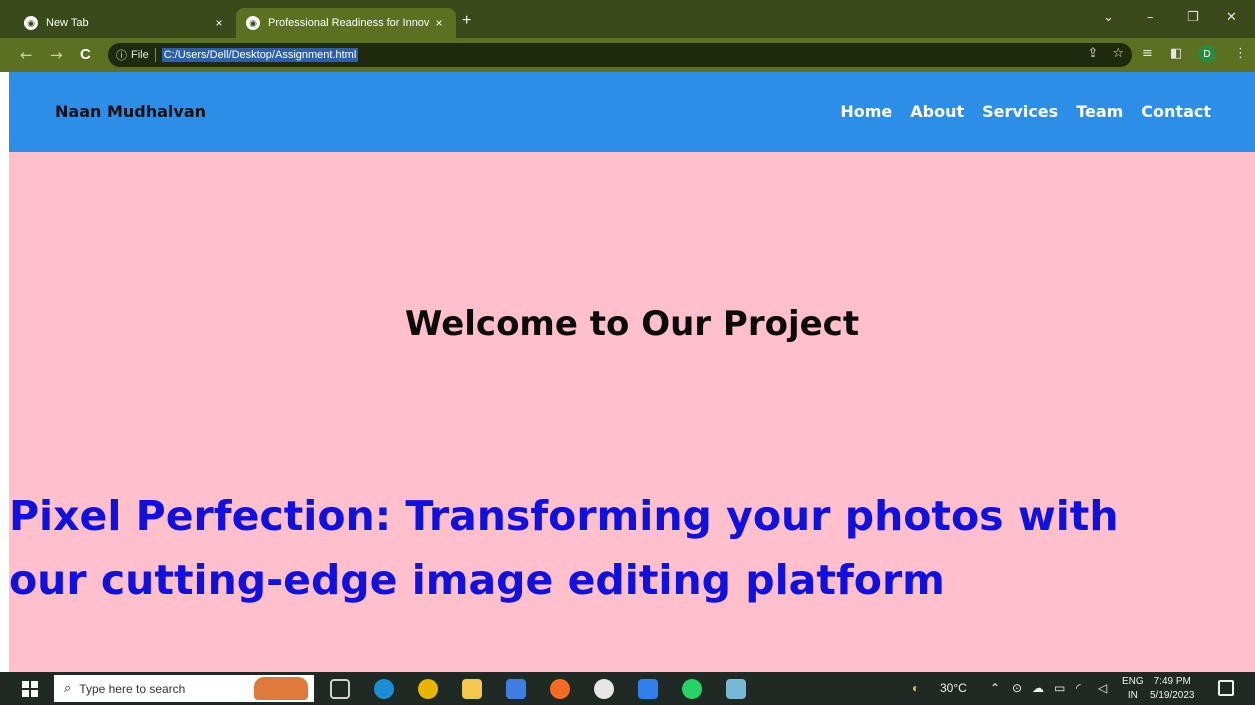 Image resolution: width=1255 pixels, height=705 pixels. What do you see at coordinates (260, 55) in the screenshot?
I see `url-text: C:/Users/Dell/Desktop/Assignment.html` at bounding box center [260, 55].